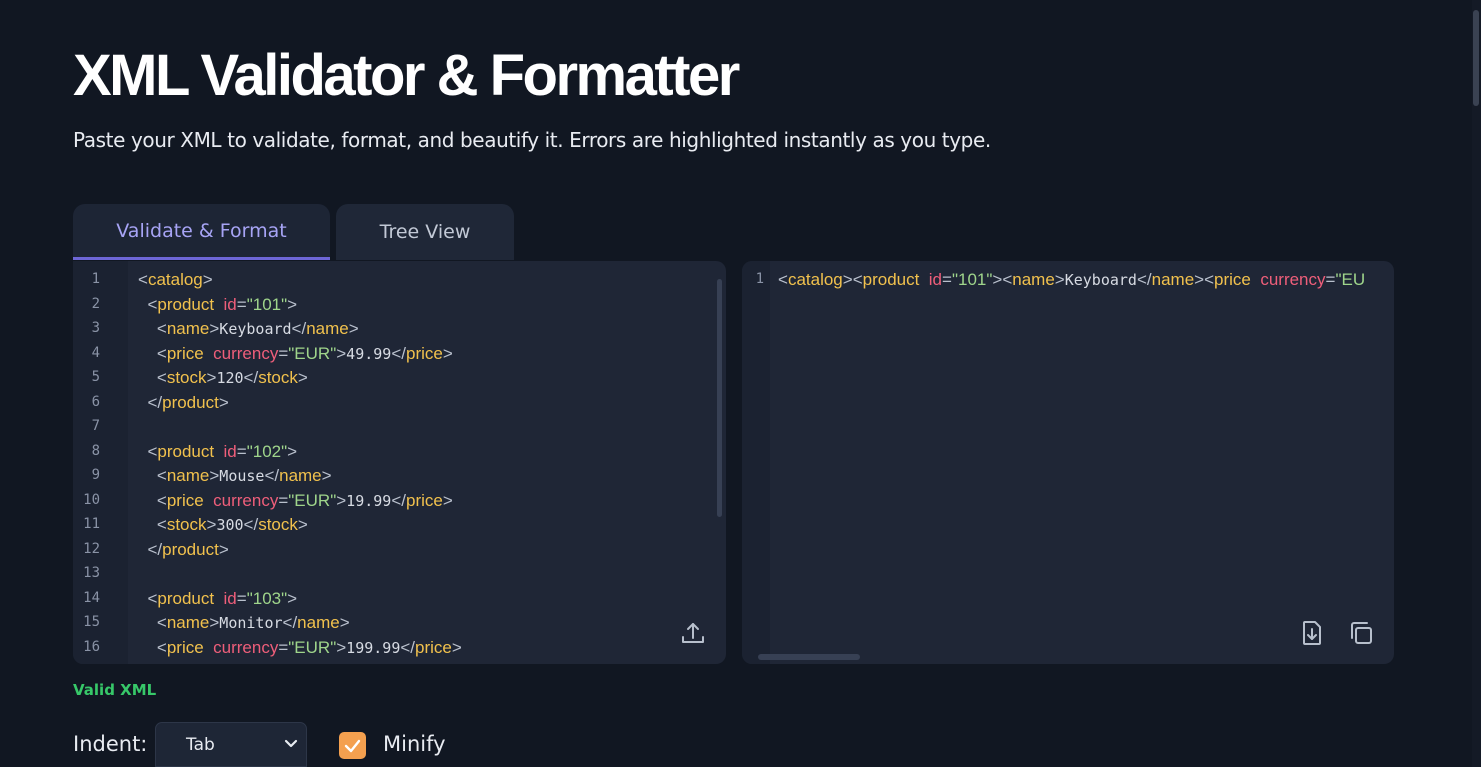 Image resolution: width=1481 pixels, height=767 pixels. I want to click on download-icon, so click(1312, 633).